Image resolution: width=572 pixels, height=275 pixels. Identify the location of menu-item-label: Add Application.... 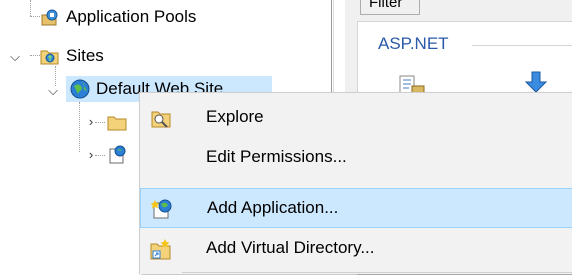
(273, 207).